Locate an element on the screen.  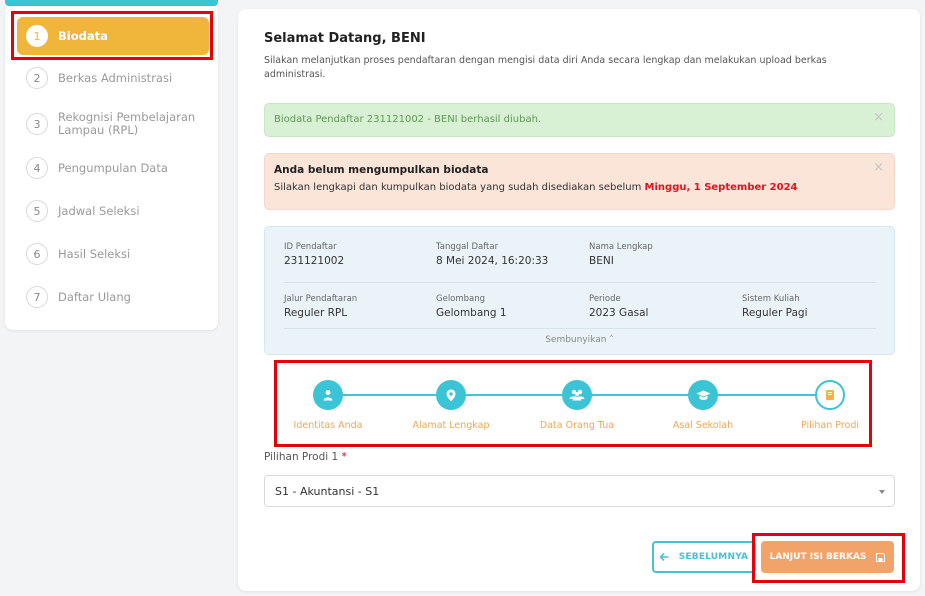
sidebar-item-daftar-ulang: 7 Daftar Ulang is located at coordinates (113, 297).